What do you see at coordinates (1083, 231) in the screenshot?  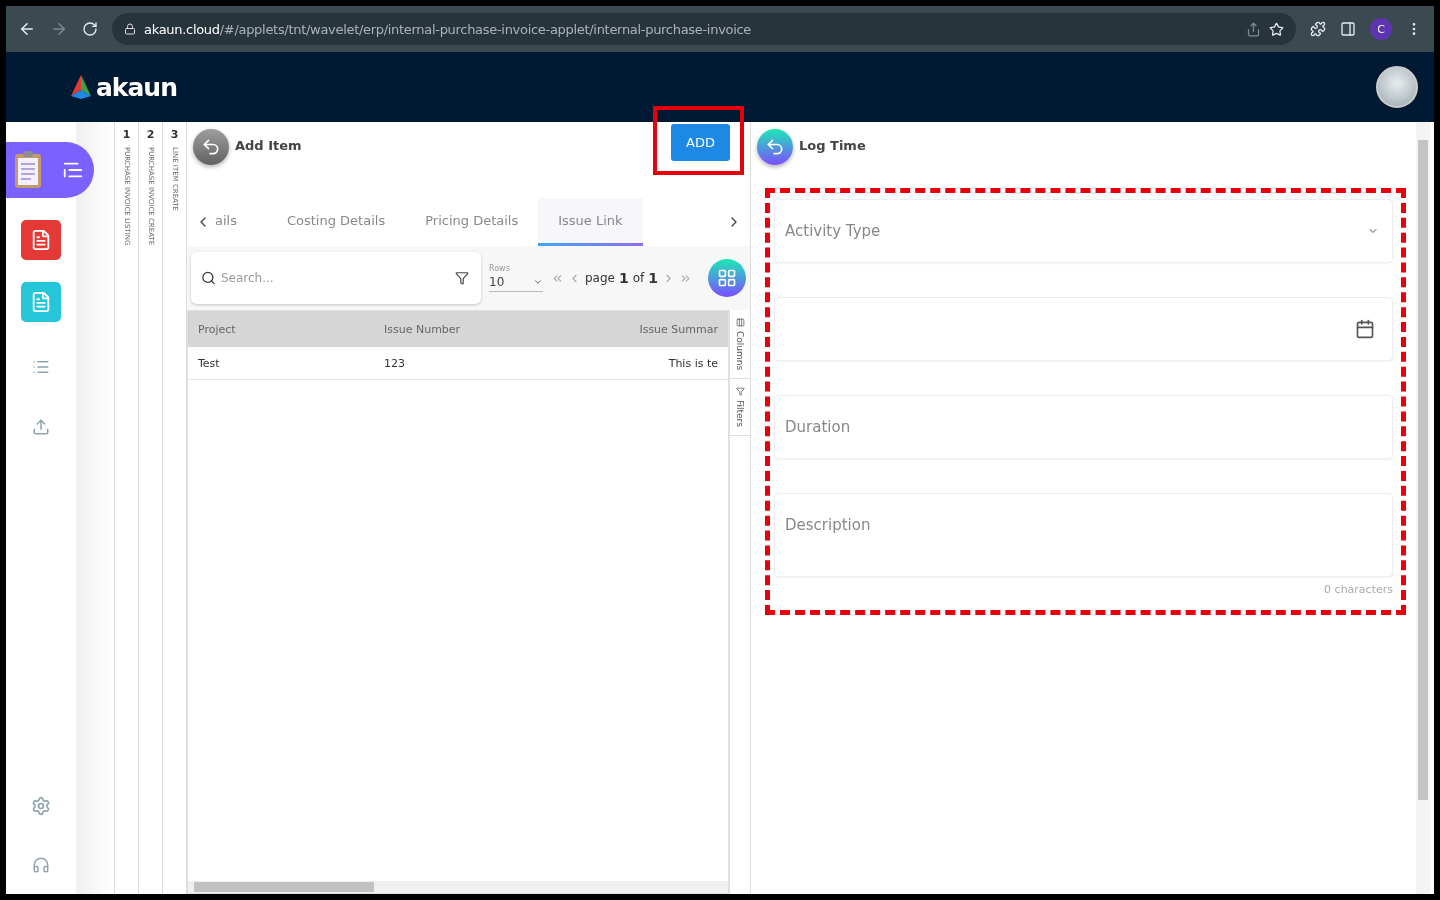 I see `activity-type-select: Activity Type` at bounding box center [1083, 231].